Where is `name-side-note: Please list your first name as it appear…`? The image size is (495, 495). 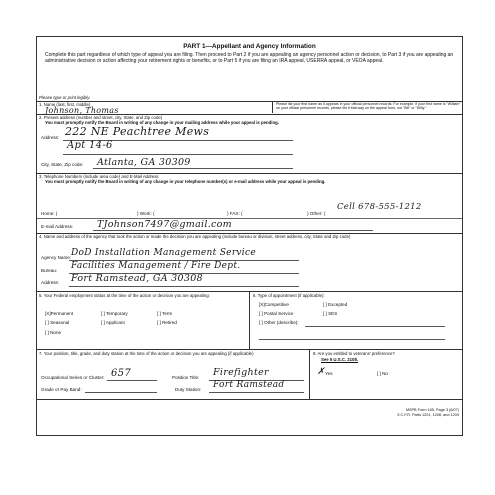 name-side-note: Please list your first name as it appear… is located at coordinates (368, 106).